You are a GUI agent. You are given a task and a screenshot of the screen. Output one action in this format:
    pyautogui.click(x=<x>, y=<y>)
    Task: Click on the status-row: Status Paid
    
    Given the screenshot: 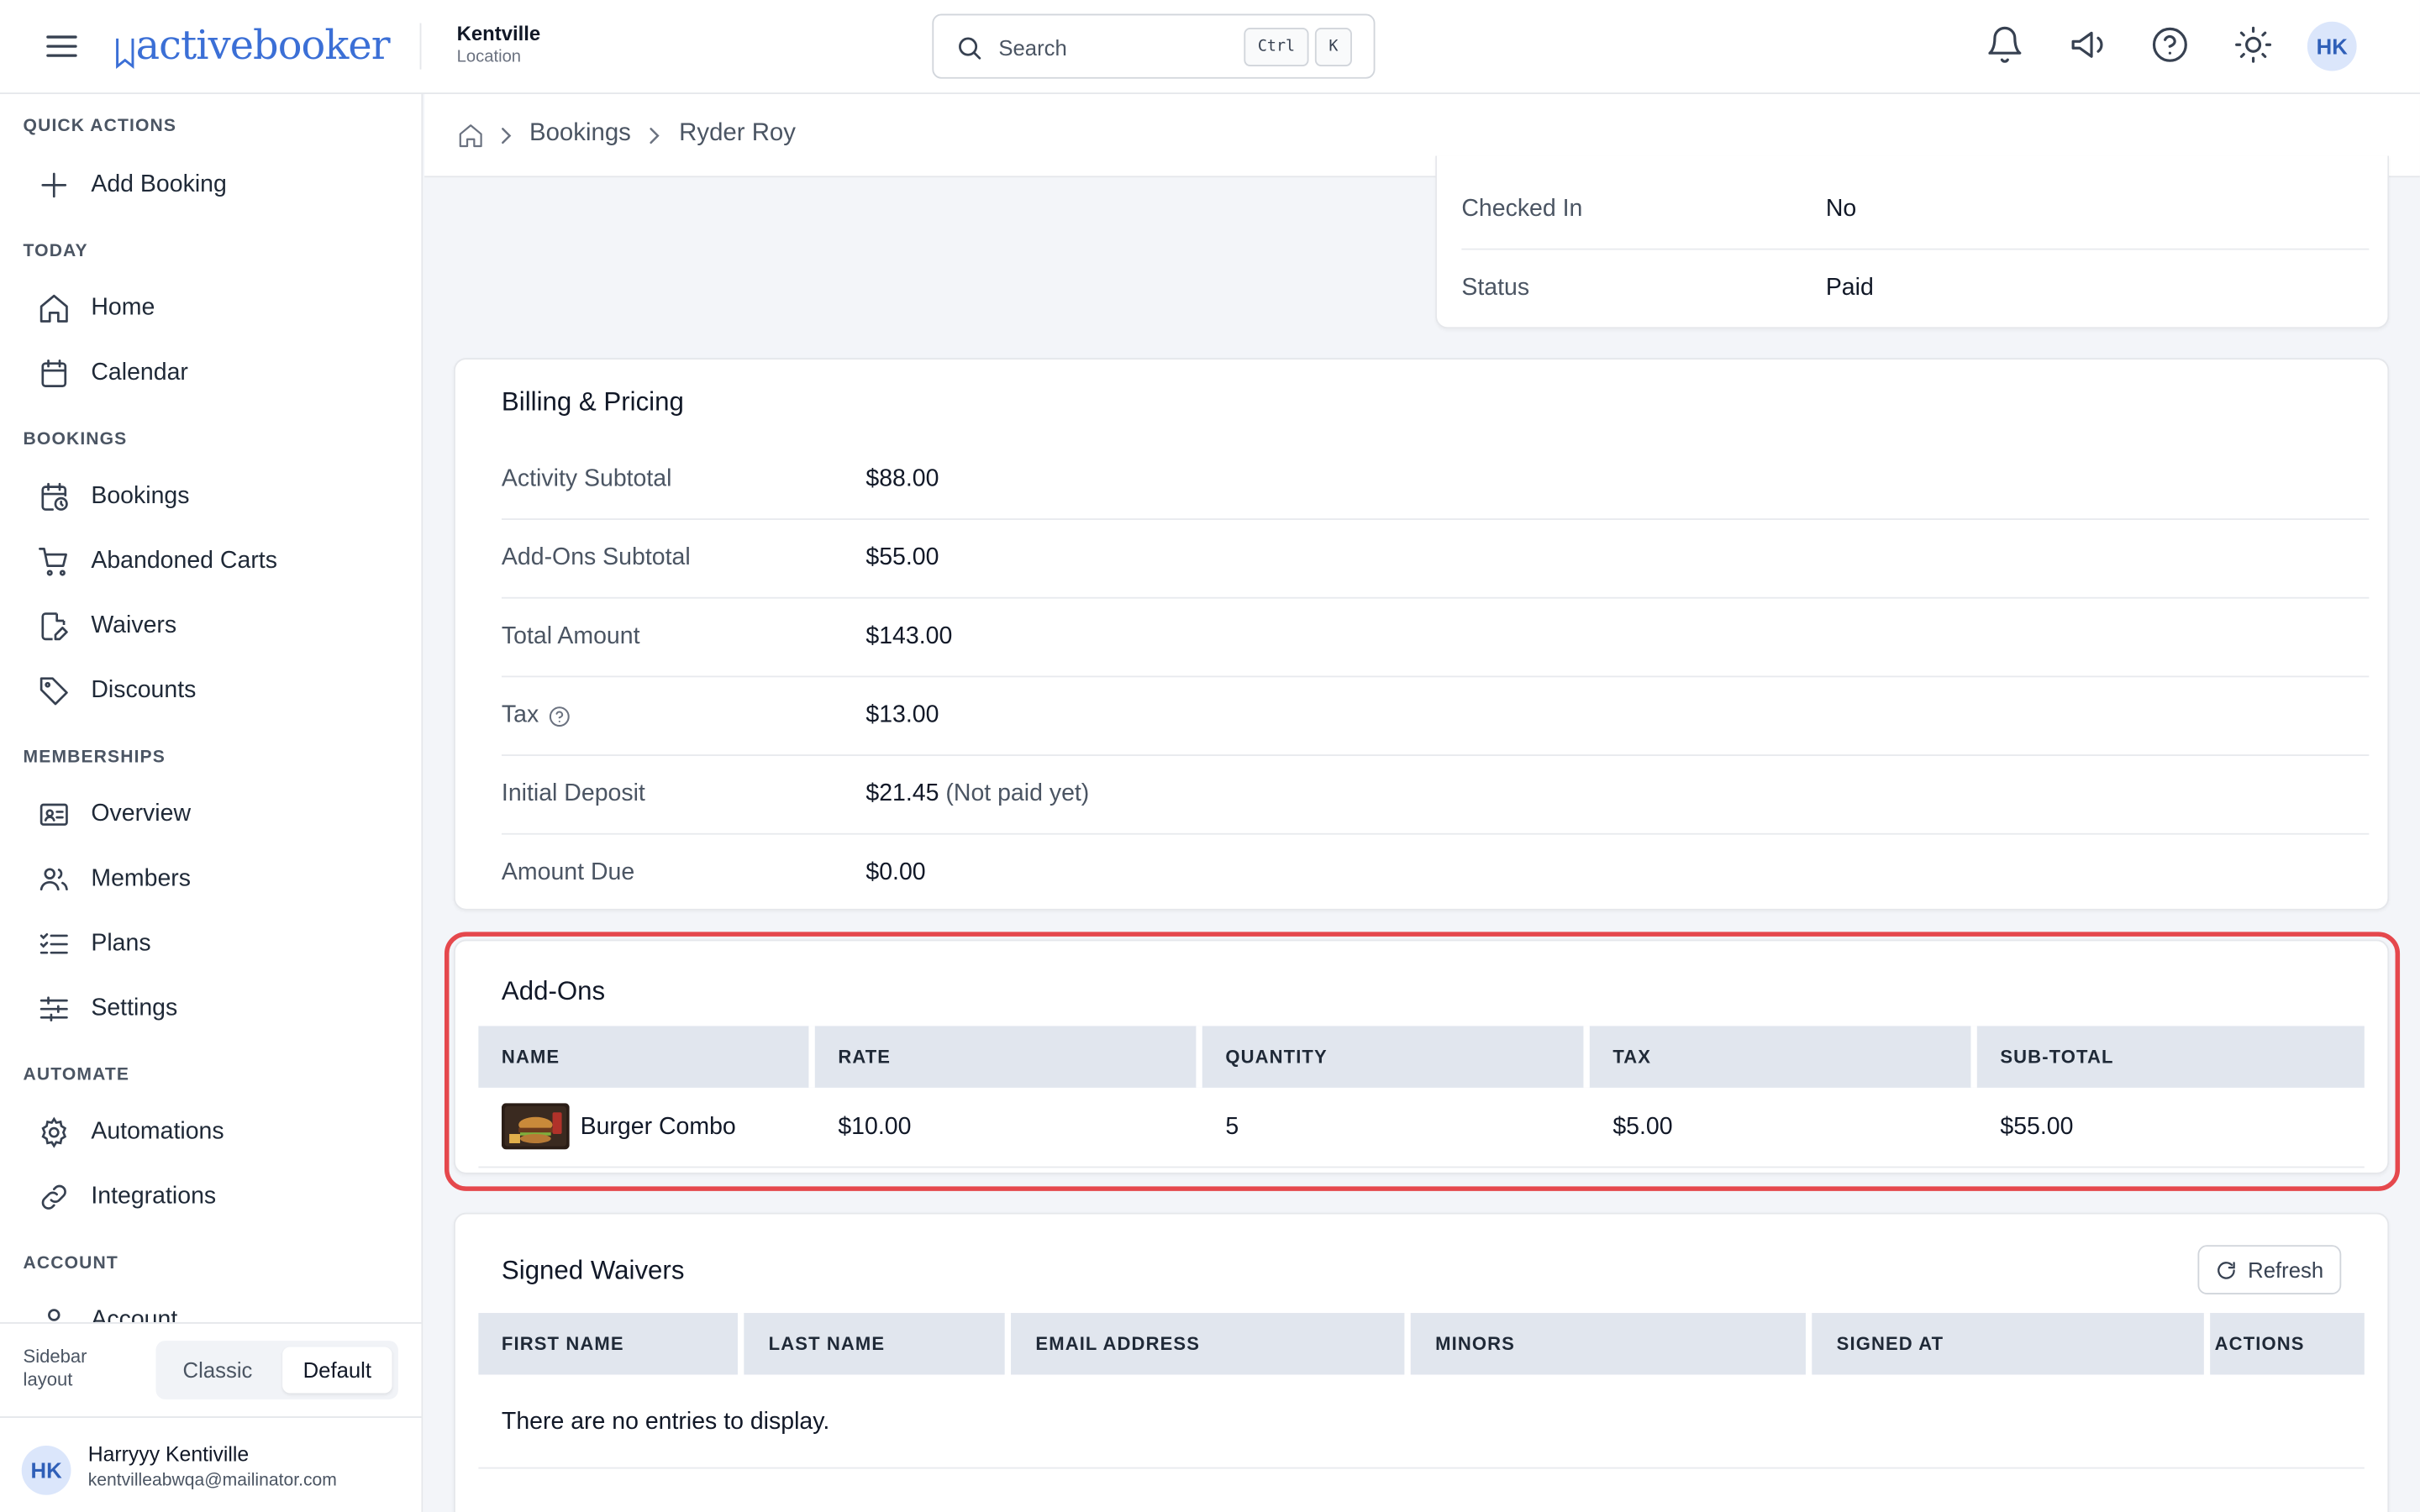 What is the action you would take?
    pyautogui.click(x=1915, y=289)
    